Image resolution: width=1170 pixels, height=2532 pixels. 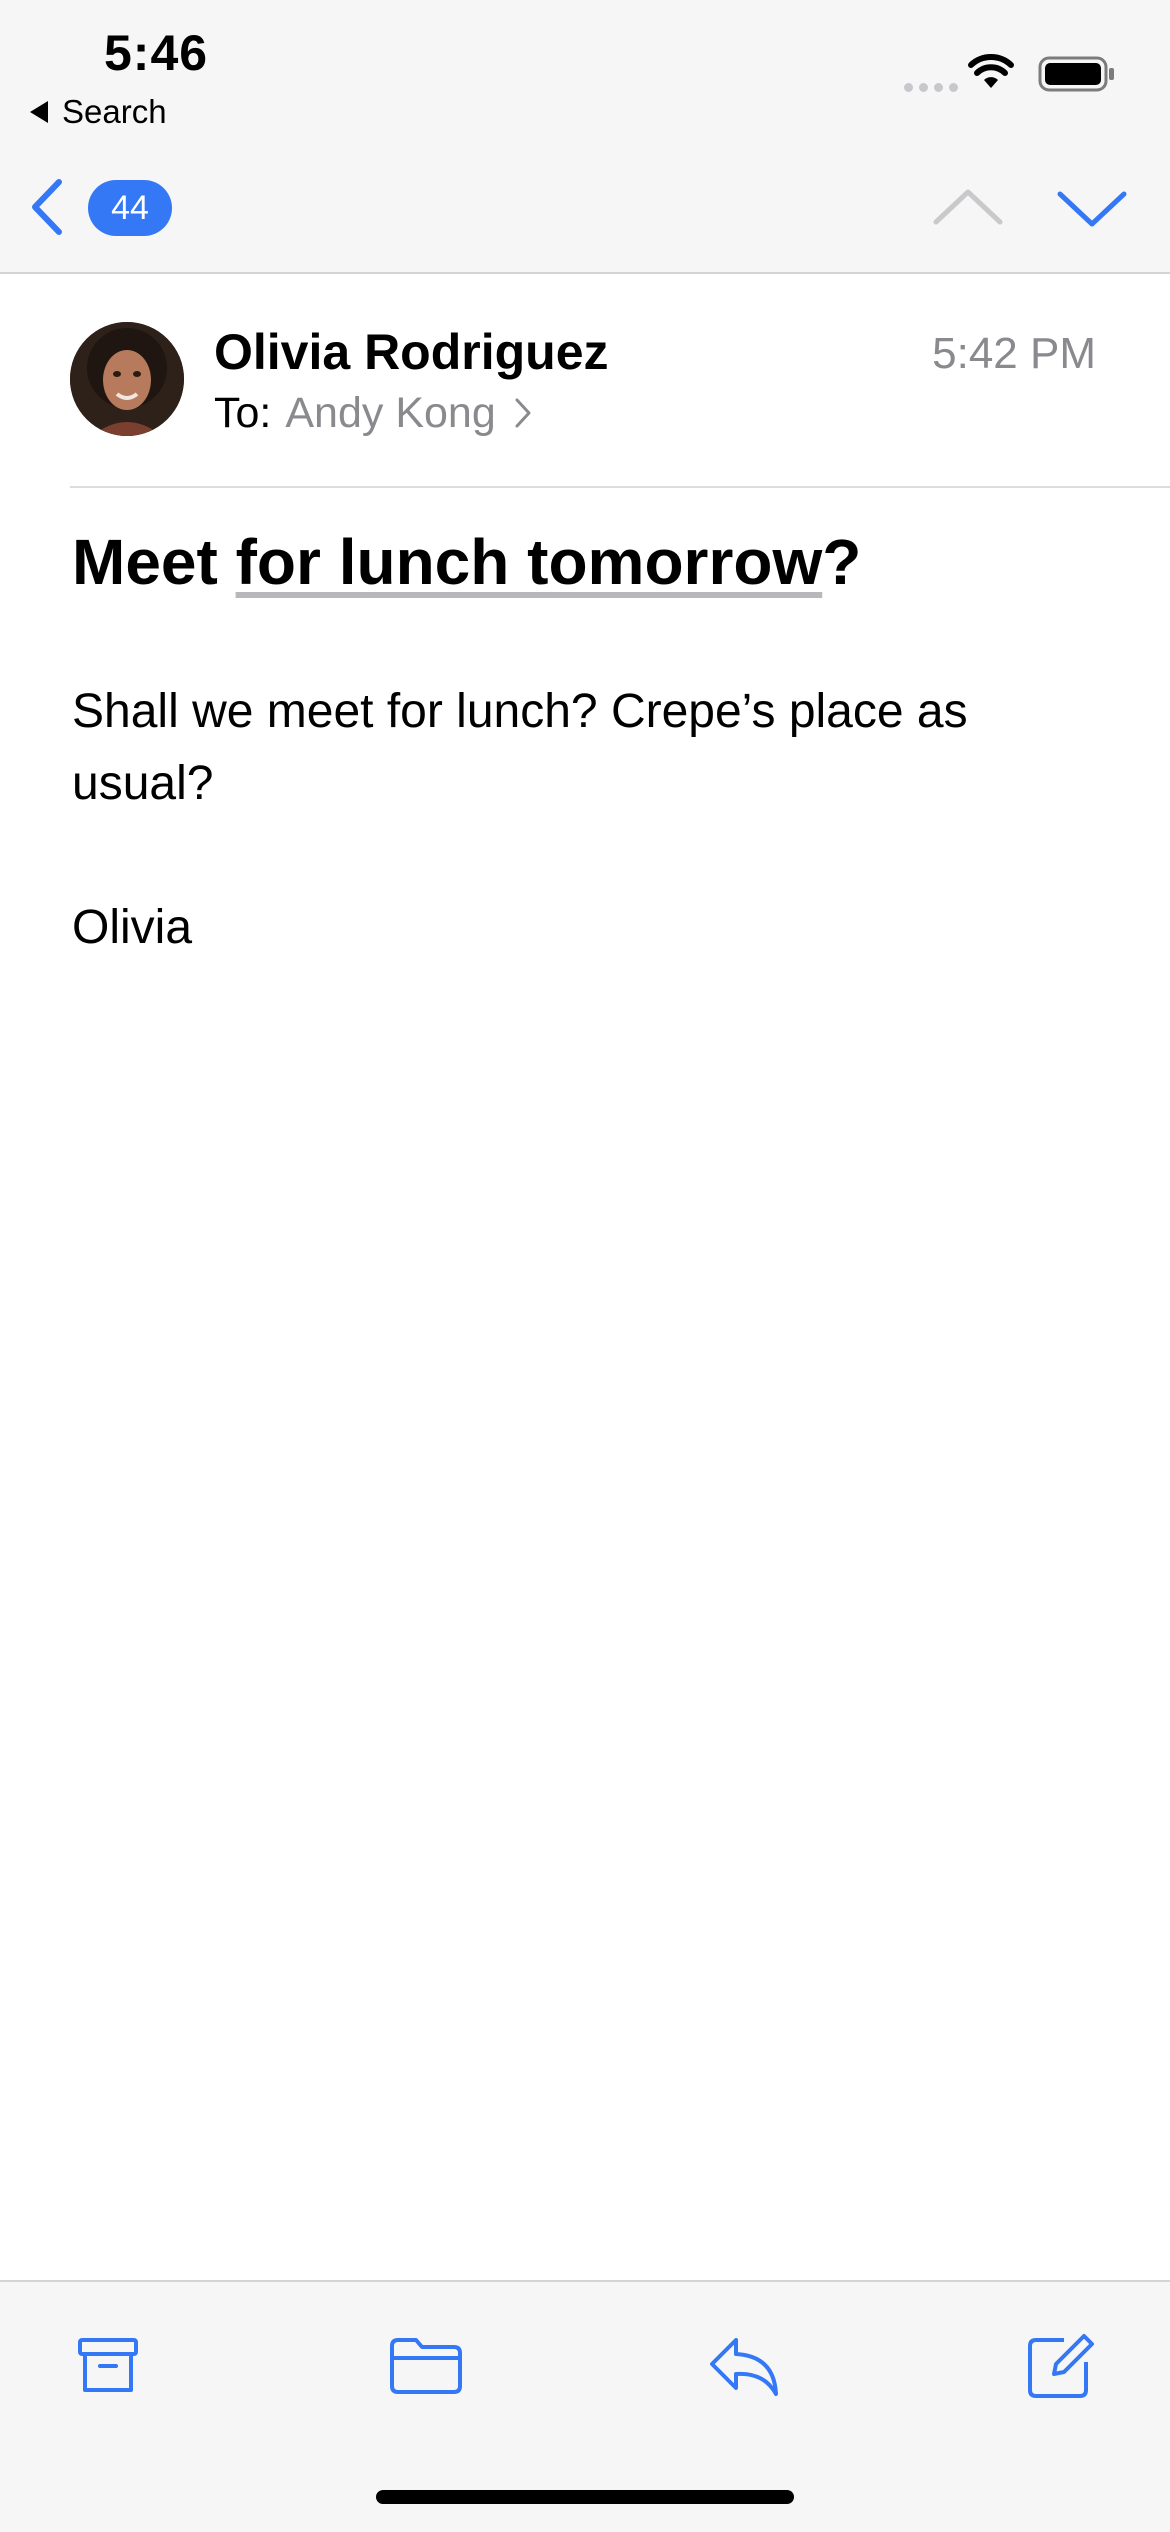 I want to click on compose-icon, so click(x=1061, y=2366).